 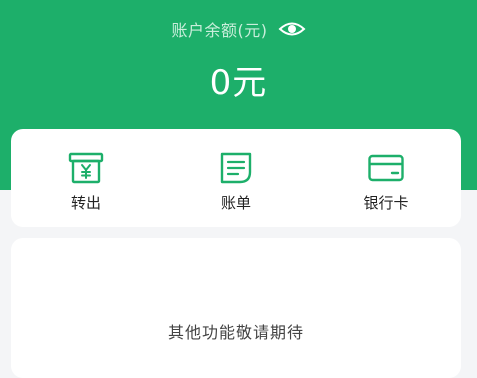 What do you see at coordinates (292, 29) in the screenshot?
I see `eye-icon` at bounding box center [292, 29].